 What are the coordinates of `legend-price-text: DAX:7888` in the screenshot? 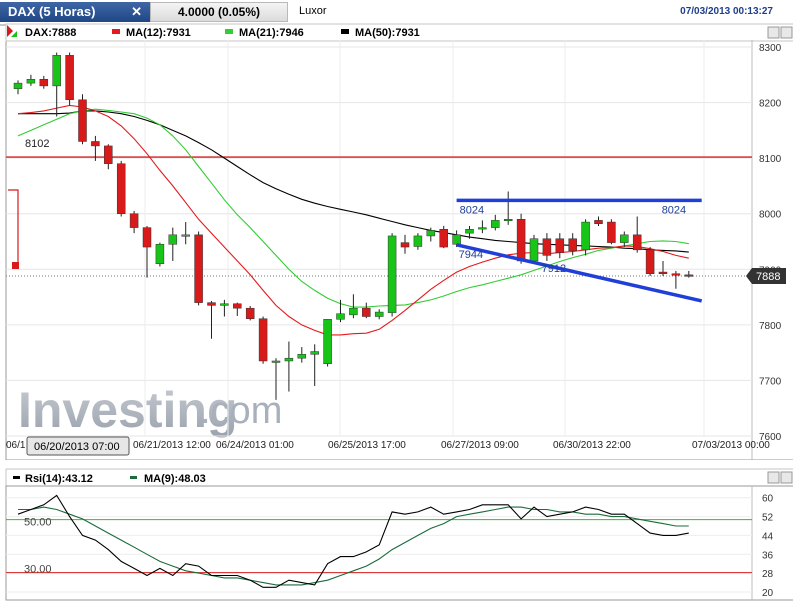 It's located at (50, 33).